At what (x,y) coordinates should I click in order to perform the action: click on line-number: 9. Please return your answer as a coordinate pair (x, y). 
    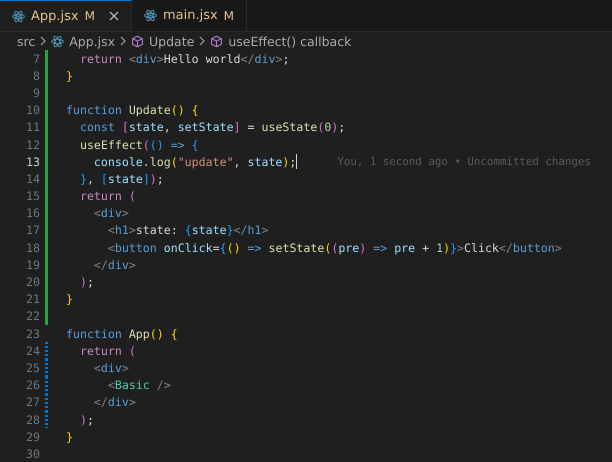
    Looking at the image, I should click on (36, 93).